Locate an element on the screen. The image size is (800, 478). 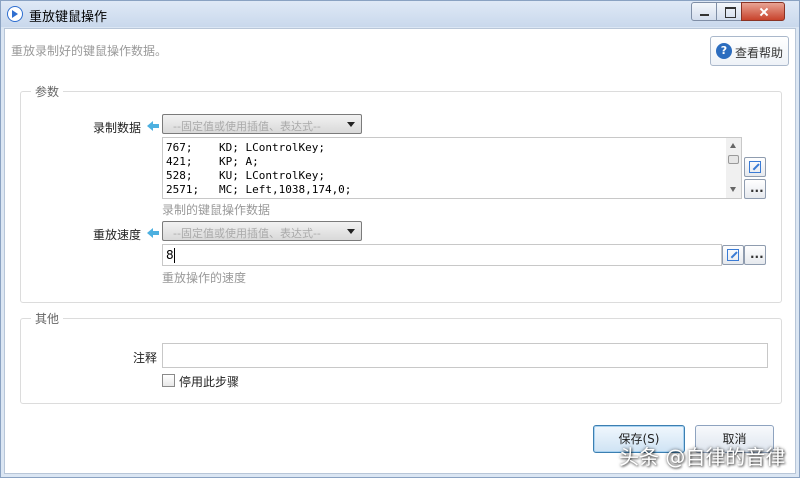
record-data-hint: 录制的键鼠操作数据 is located at coordinates (216, 210).